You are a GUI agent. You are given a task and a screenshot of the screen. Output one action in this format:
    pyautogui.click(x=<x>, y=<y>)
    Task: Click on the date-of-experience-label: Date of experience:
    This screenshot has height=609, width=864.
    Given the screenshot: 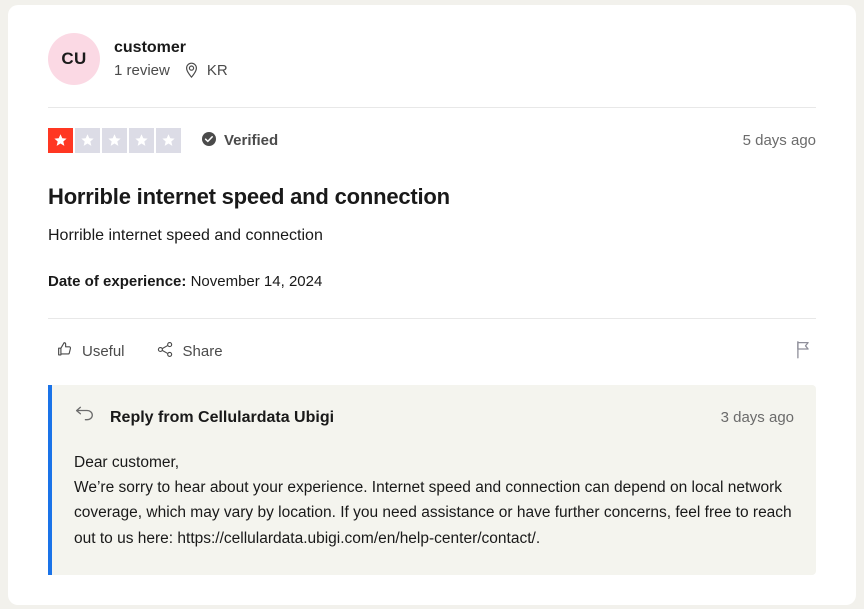 What is the action you would take?
    pyautogui.click(x=117, y=282)
    